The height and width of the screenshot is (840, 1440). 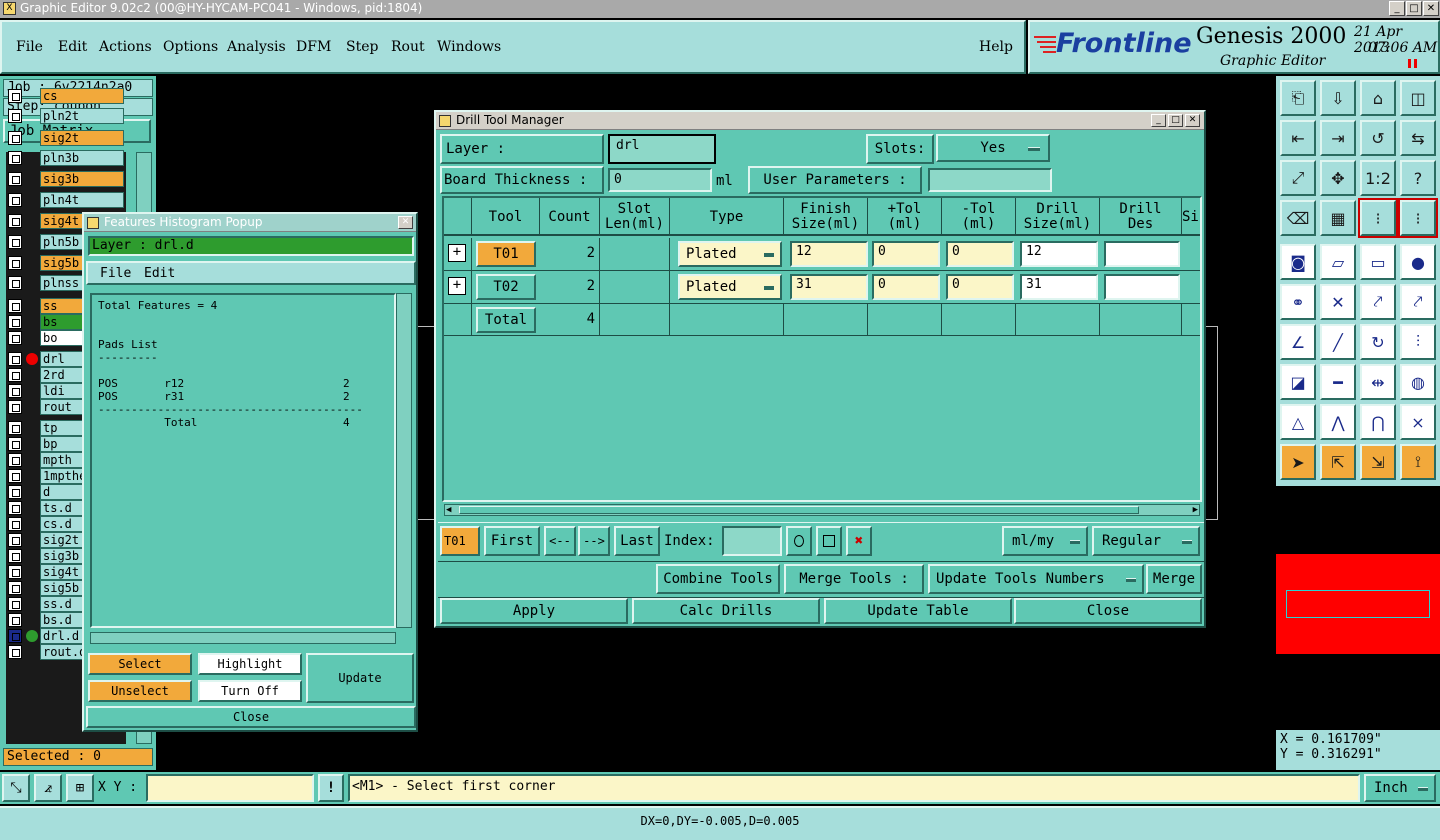 I want to click on user-parameters-field, so click(x=990, y=180).